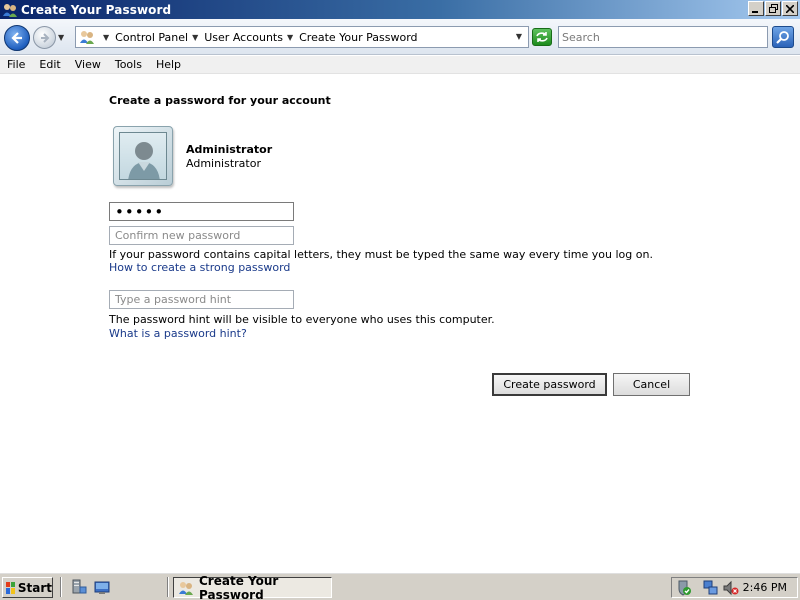 This screenshot has height=600, width=800. I want to click on system-tray: 2:46 PM, so click(734, 587).